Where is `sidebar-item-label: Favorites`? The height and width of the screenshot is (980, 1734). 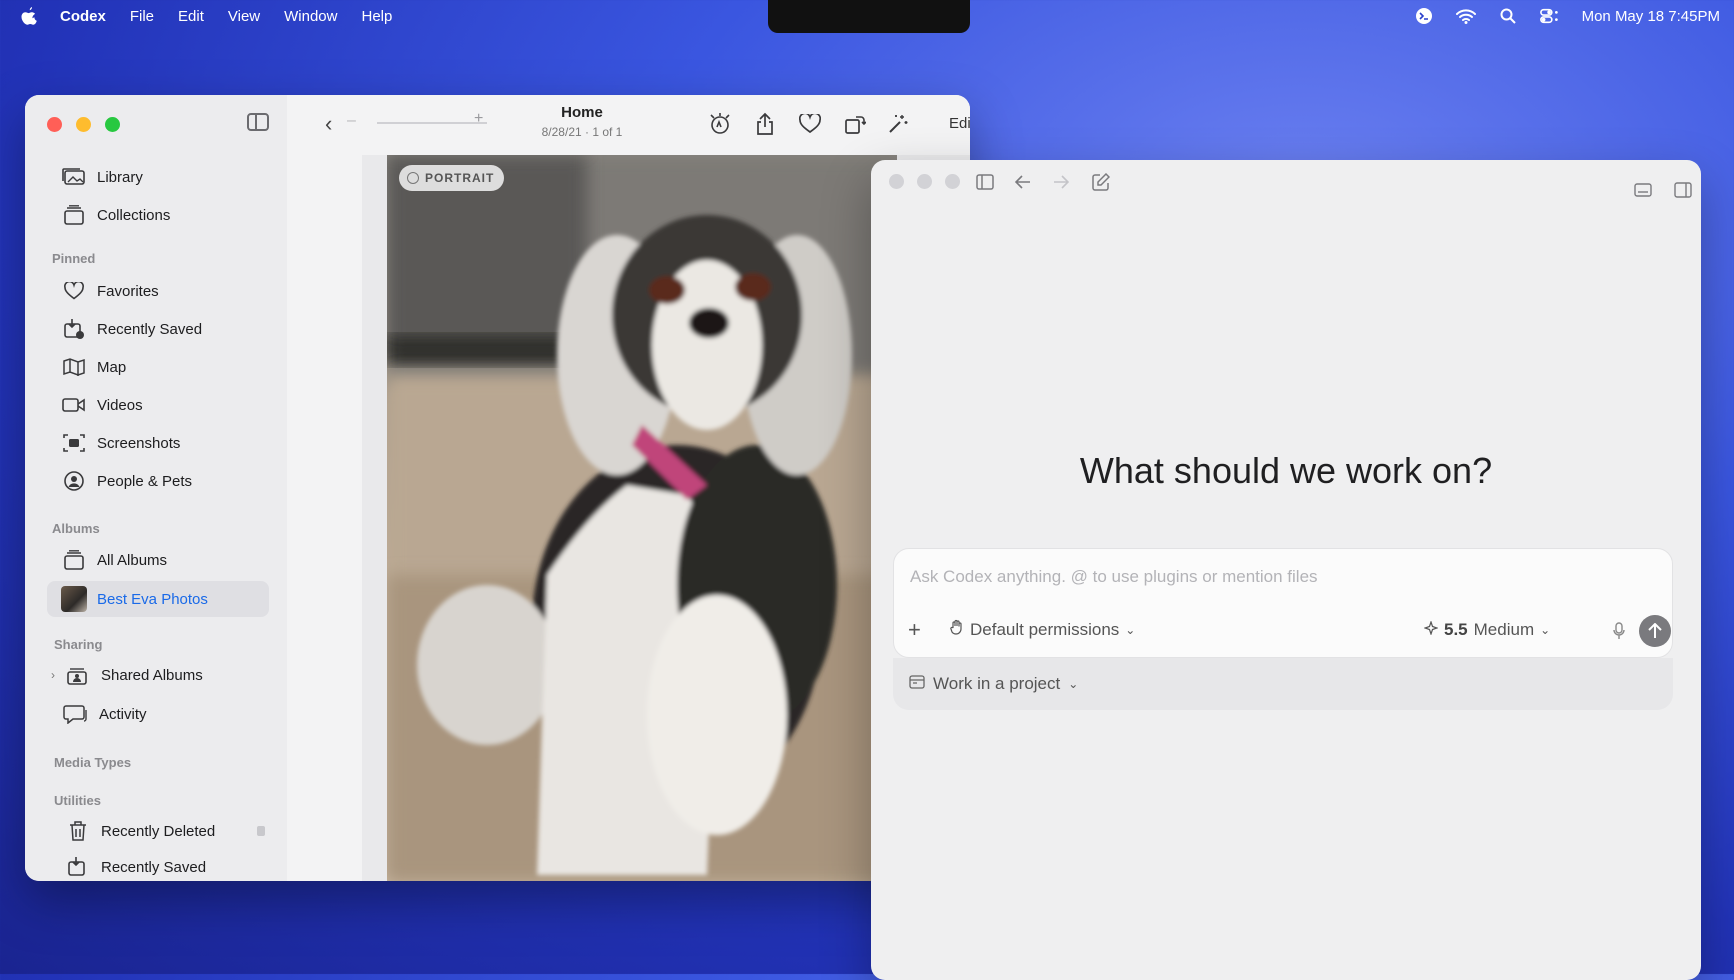 sidebar-item-label: Favorites is located at coordinates (128, 291).